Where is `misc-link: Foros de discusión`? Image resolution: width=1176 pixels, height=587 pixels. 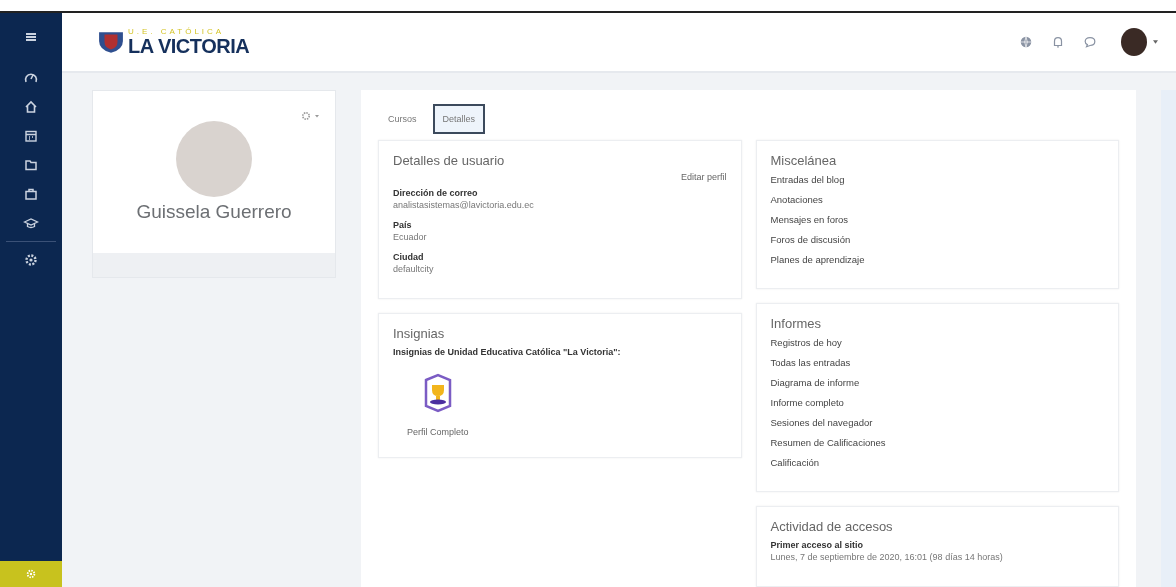
misc-link: Foros de discusión is located at coordinates (937, 239).